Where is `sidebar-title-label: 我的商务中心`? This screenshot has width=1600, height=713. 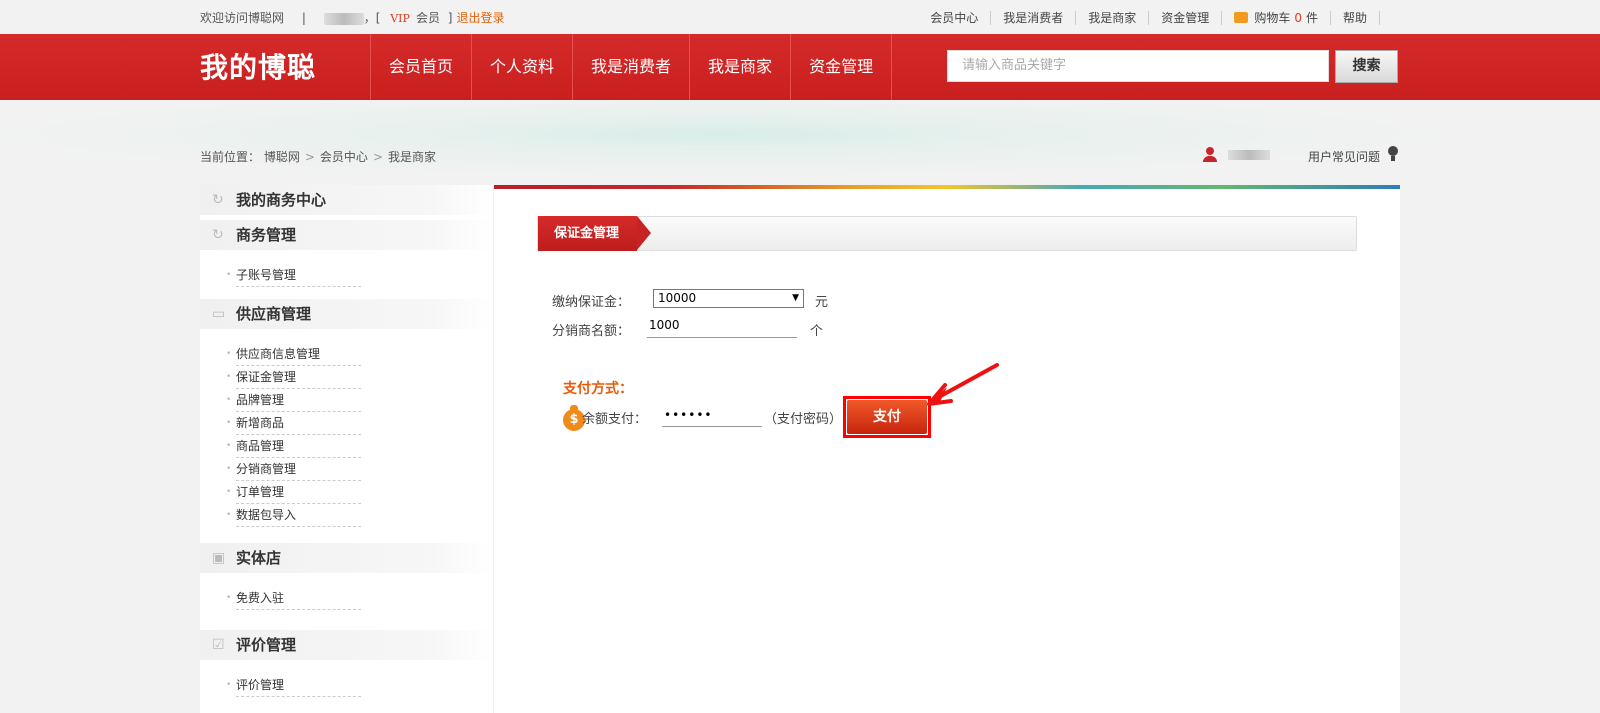 sidebar-title-label: 我的商务中心 is located at coordinates (281, 200).